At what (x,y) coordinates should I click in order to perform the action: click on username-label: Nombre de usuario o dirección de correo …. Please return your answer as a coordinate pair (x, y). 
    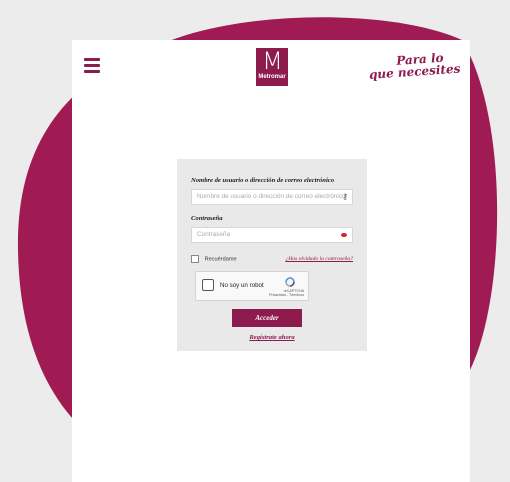
    Looking at the image, I should click on (263, 180).